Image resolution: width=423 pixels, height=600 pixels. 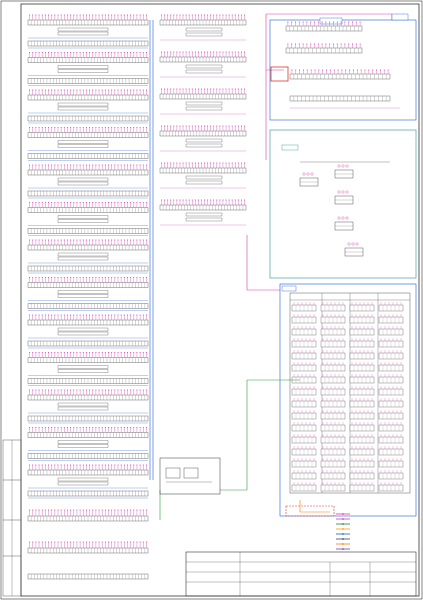 What do you see at coordinates (151, 250) in the screenshot?
I see `blue-trunk-lines` at bounding box center [151, 250].